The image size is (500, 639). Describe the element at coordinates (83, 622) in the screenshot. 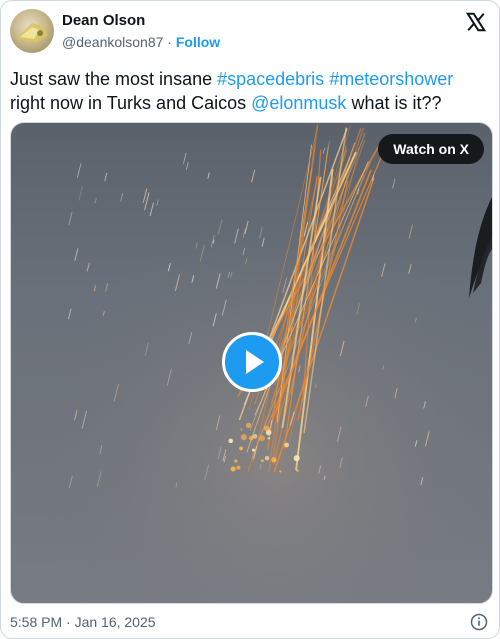

I see `tweet-timestamp: 5:58 PM · Jan 16, 2025` at that location.